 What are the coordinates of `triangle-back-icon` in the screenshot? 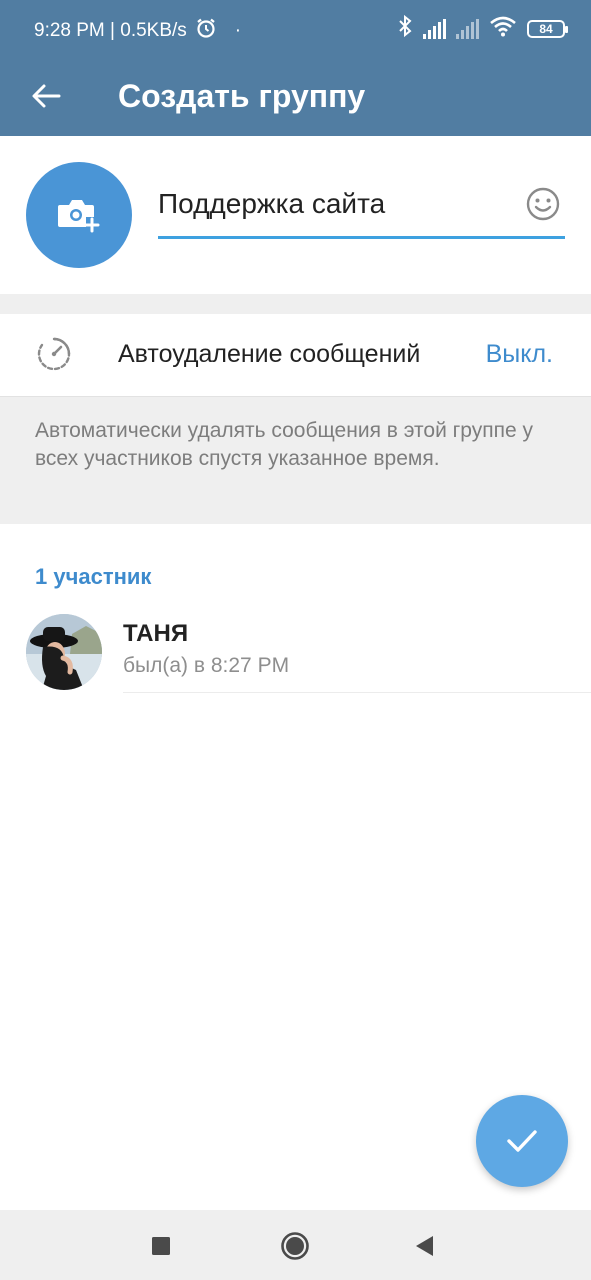 It's located at (424, 1246).